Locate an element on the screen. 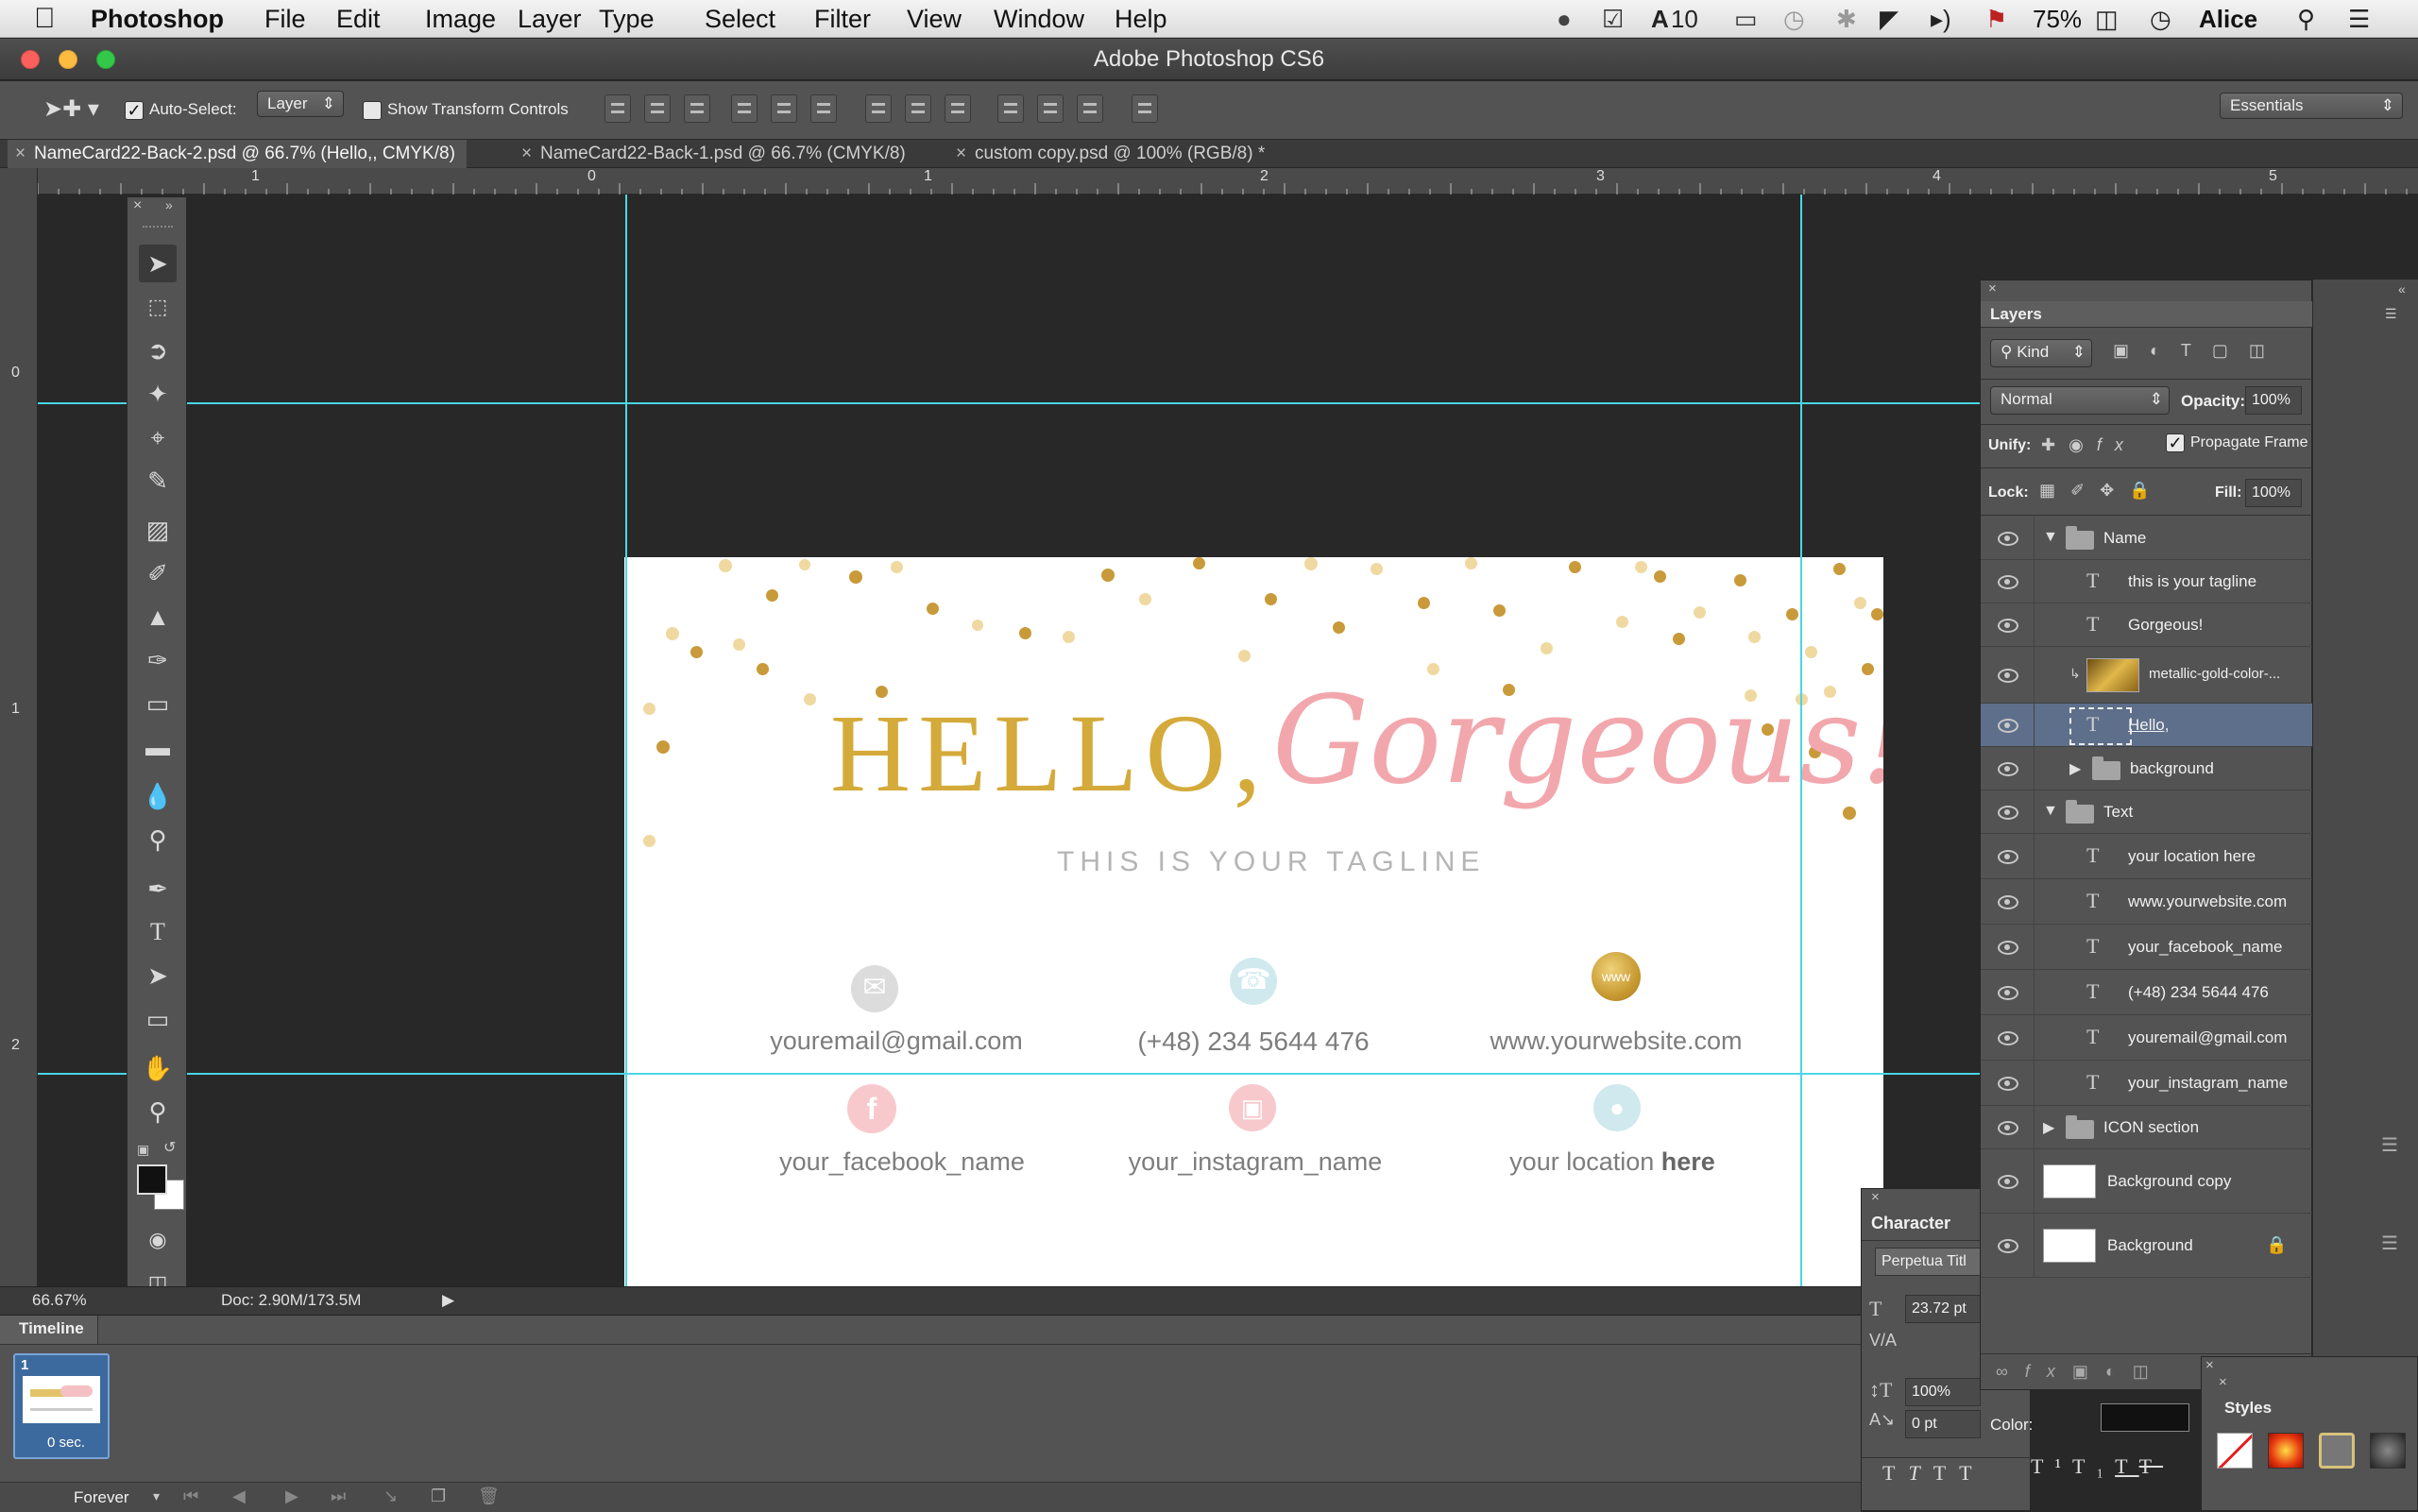  history-brush-tool-icon: ✑ is located at coordinates (158, 660).